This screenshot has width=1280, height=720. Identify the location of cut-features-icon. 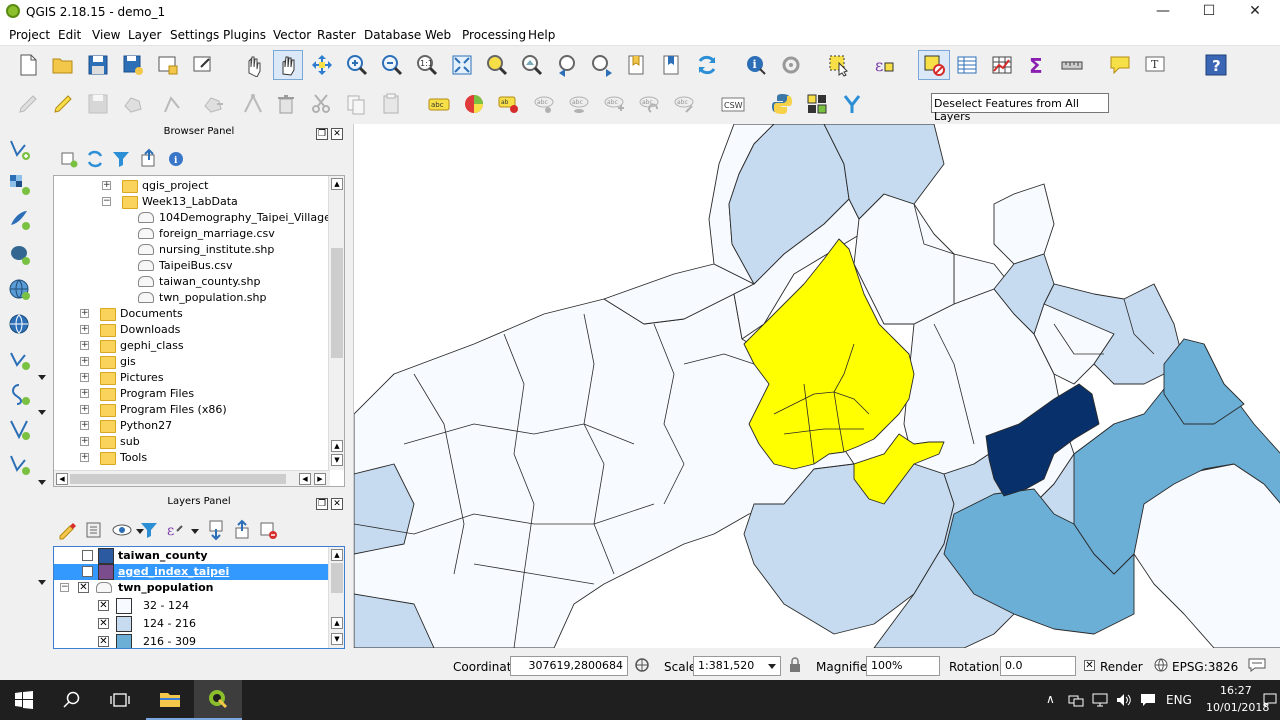
(321, 104).